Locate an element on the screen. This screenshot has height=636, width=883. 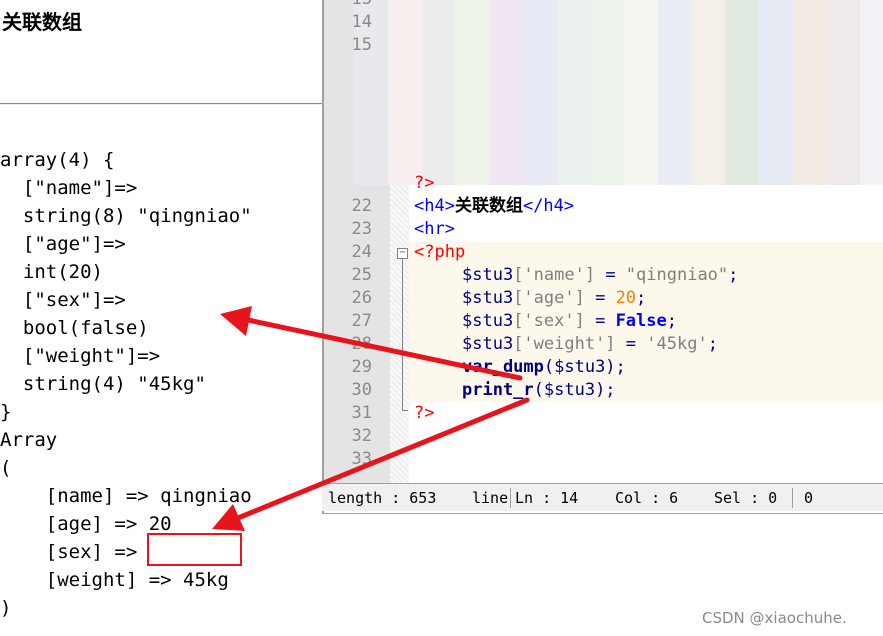
code-line-25: $stu3['name'] = "qingniao"; is located at coordinates (600, 275).